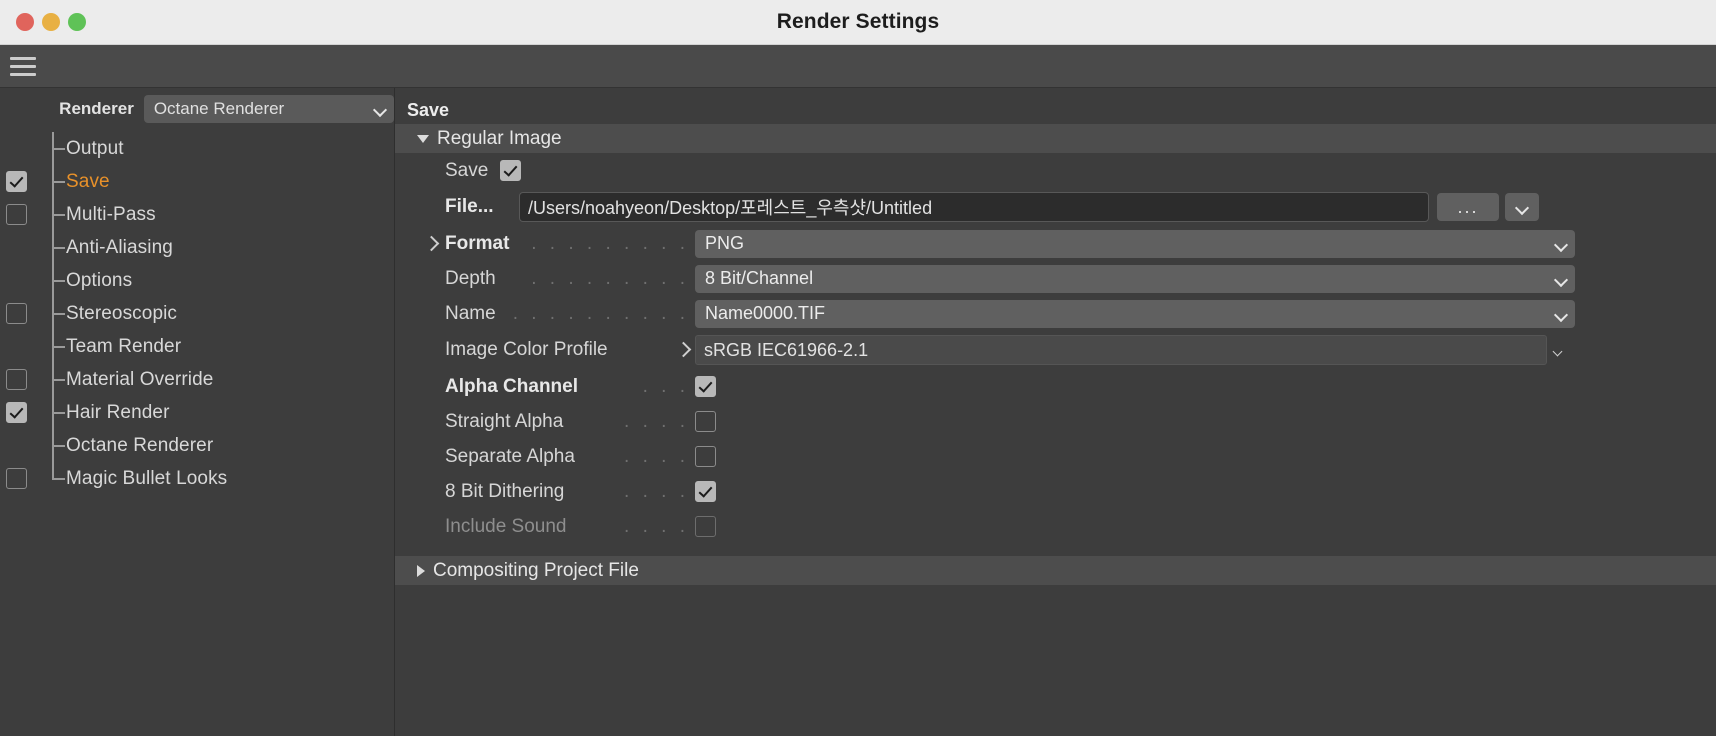 The image size is (1716, 736). I want to click on row-name: Name . . . . . . . . . . Name0000.TIF, so click(1055, 313).